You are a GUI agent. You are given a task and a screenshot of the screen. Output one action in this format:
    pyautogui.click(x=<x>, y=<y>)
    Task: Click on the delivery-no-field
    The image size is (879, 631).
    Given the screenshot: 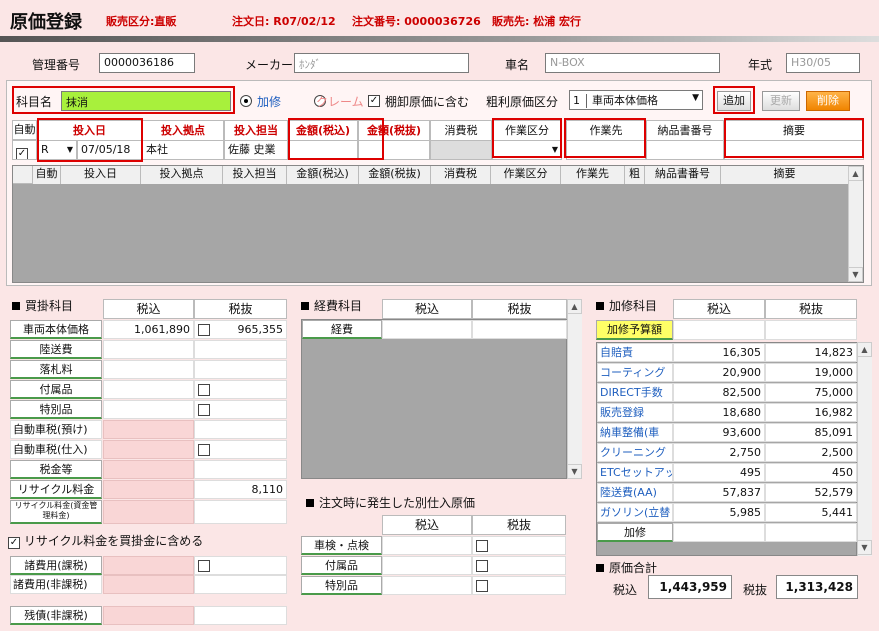 What is the action you would take?
    pyautogui.click(x=685, y=150)
    